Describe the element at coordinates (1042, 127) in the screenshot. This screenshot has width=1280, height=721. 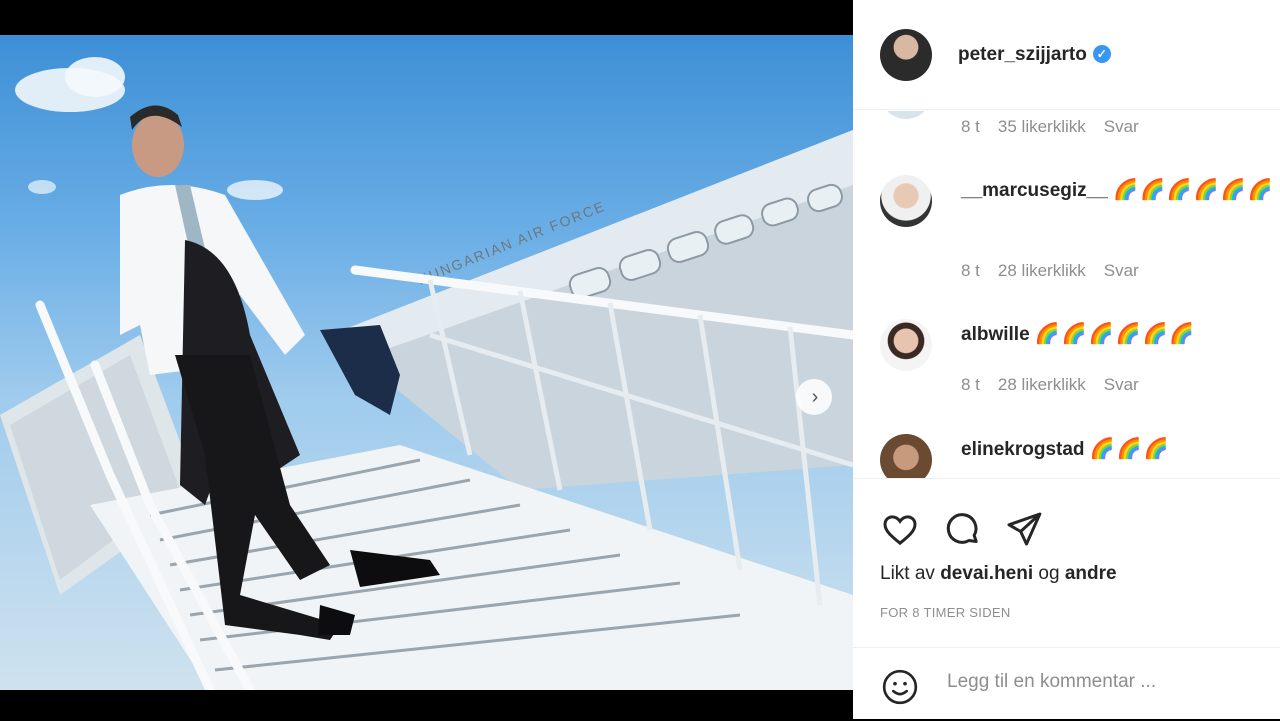
I see `comment-likes: 35 likerklikk` at that location.